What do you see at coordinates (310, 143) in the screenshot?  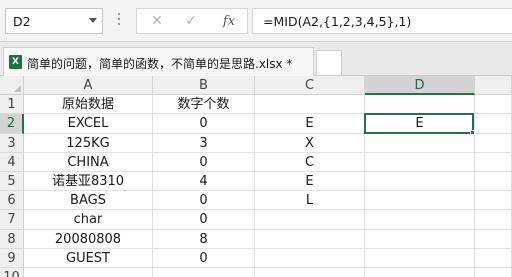 I see `cell-c3: X` at bounding box center [310, 143].